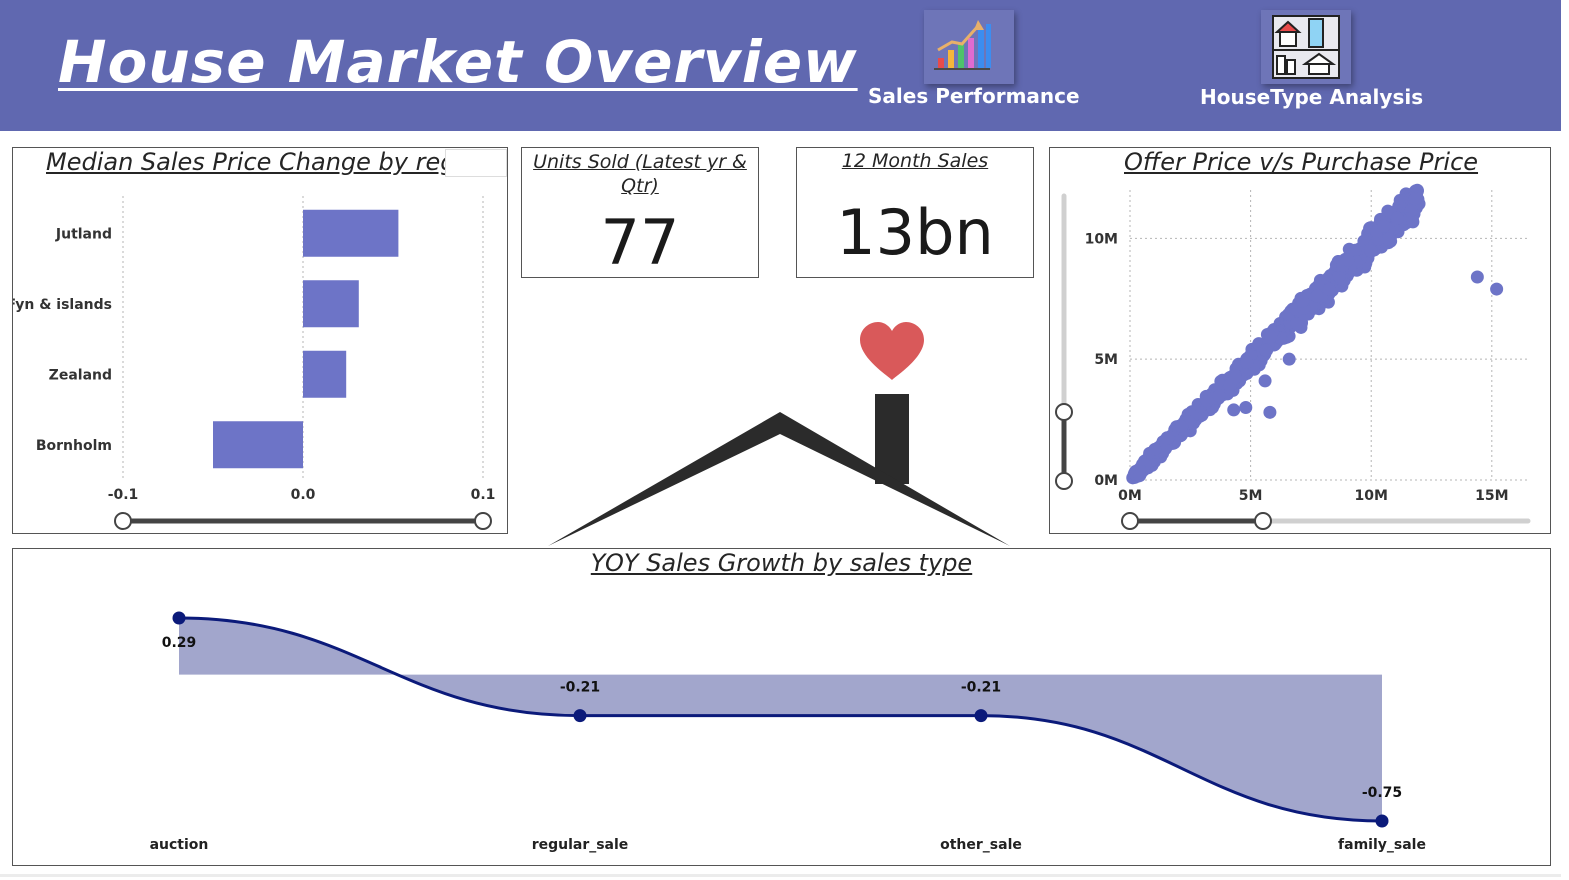 The height and width of the screenshot is (880, 1569). I want to click on category-label: auction, so click(179, 845).